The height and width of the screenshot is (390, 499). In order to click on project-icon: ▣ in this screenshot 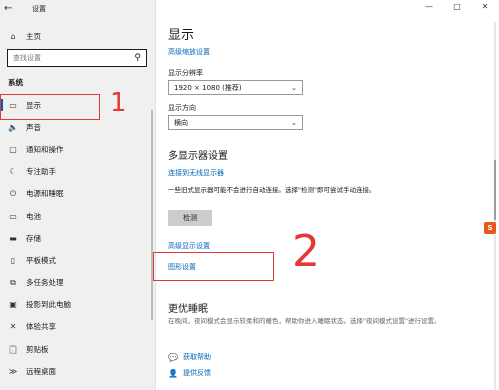, I will do `click(13, 305)`.